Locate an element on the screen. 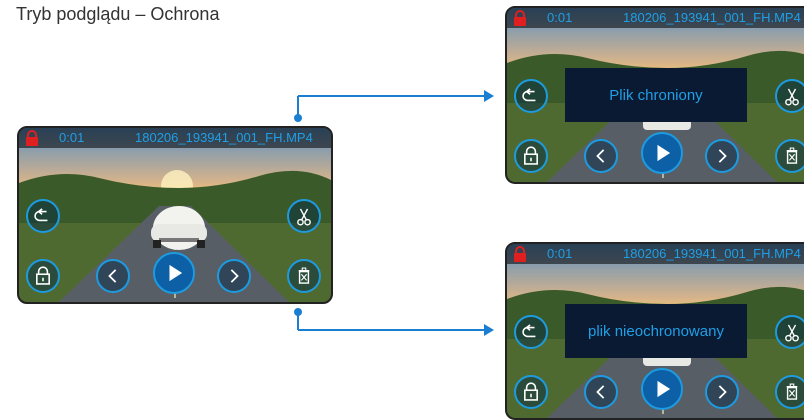 This screenshot has height=420, width=804. connector-top is located at coordinates (394, 106).